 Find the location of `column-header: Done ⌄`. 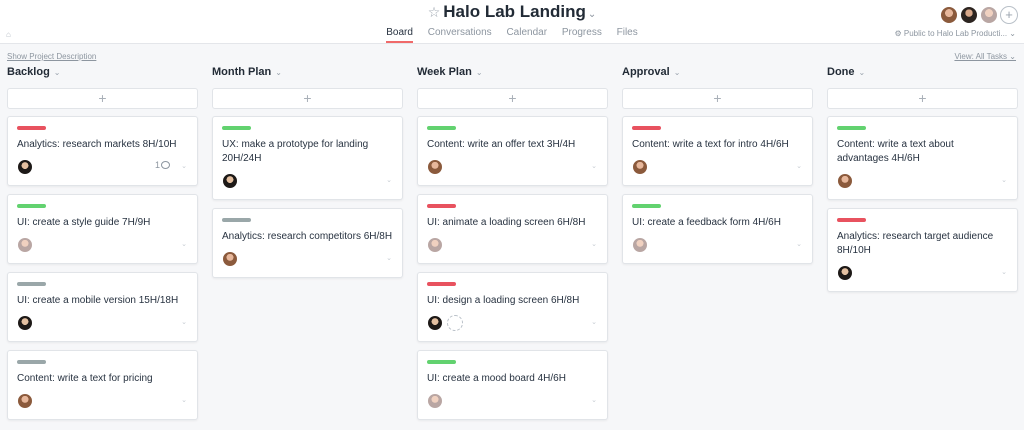

column-header: Done ⌄ is located at coordinates (922, 75).